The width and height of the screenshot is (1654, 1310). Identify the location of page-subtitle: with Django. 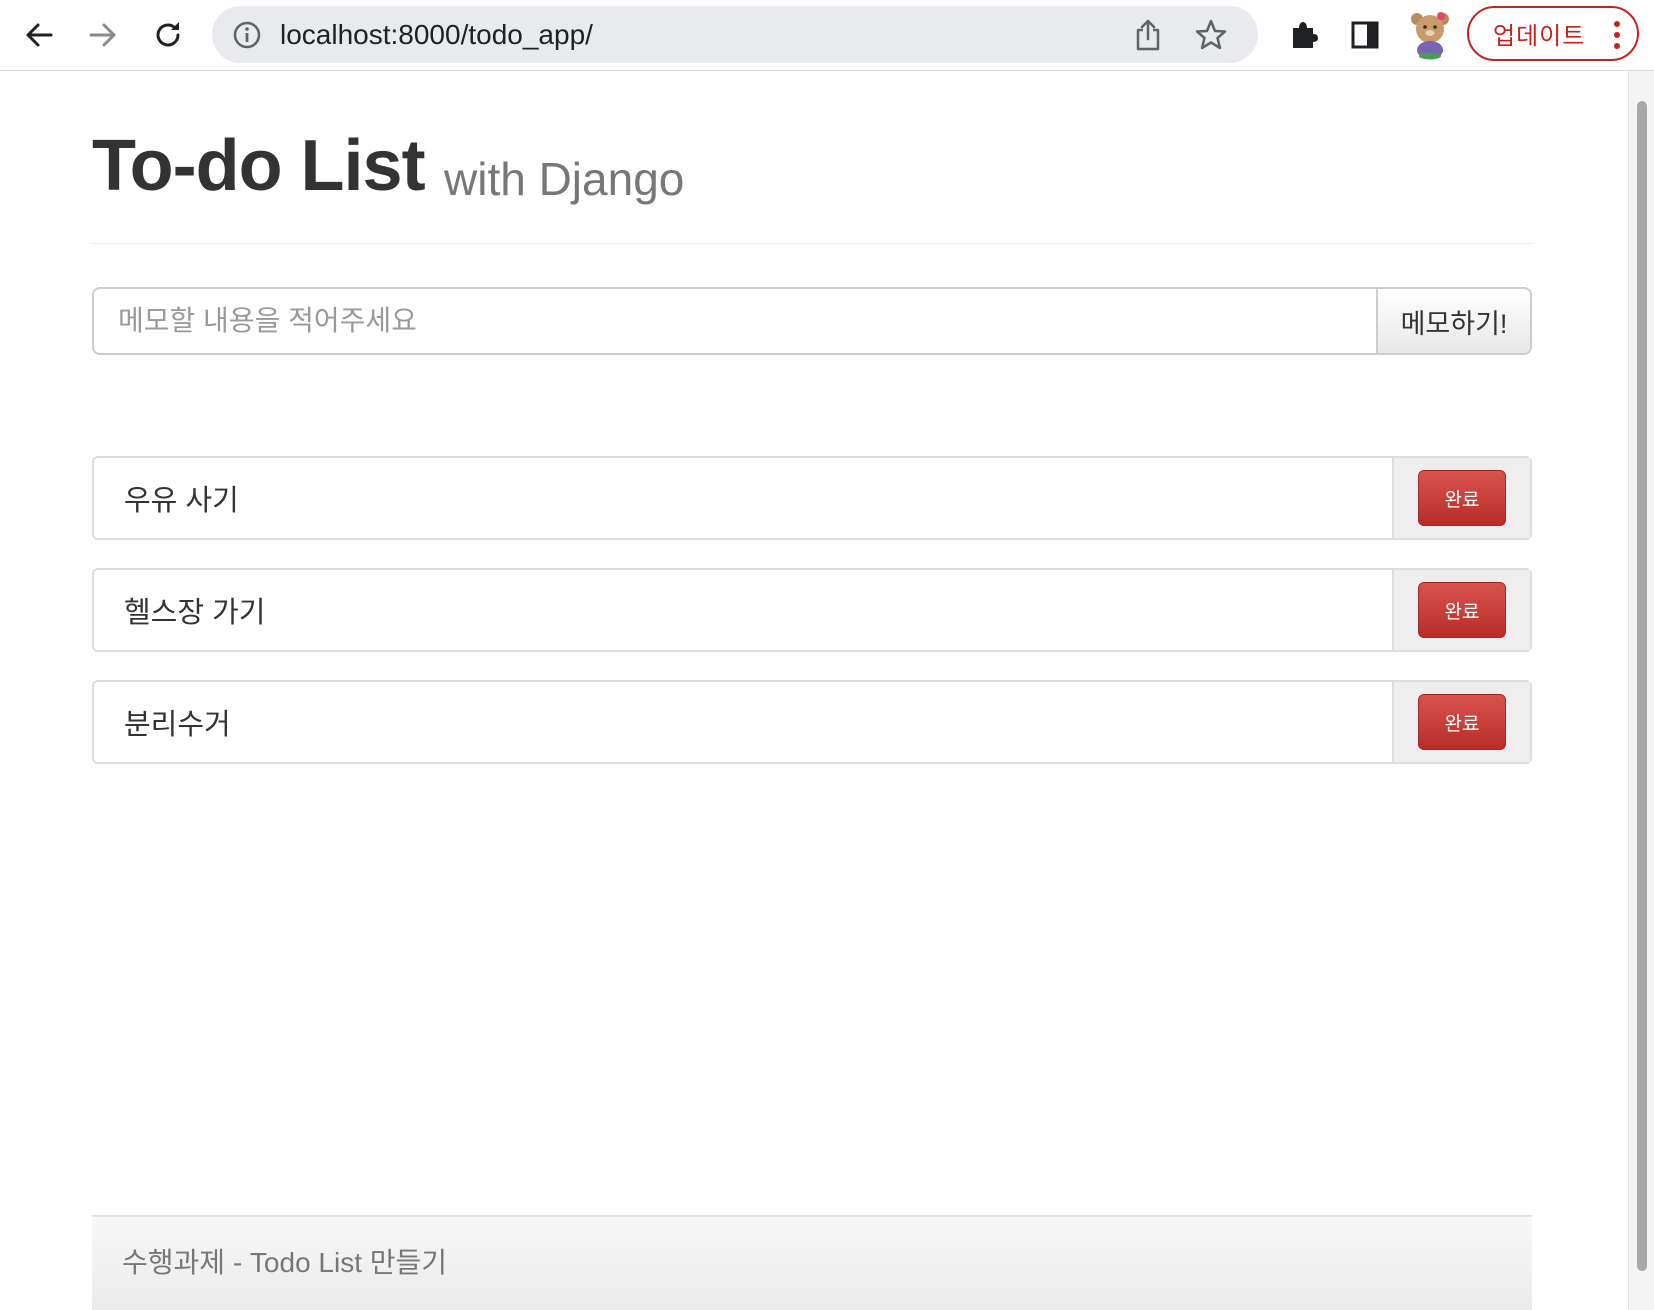
(564, 179).